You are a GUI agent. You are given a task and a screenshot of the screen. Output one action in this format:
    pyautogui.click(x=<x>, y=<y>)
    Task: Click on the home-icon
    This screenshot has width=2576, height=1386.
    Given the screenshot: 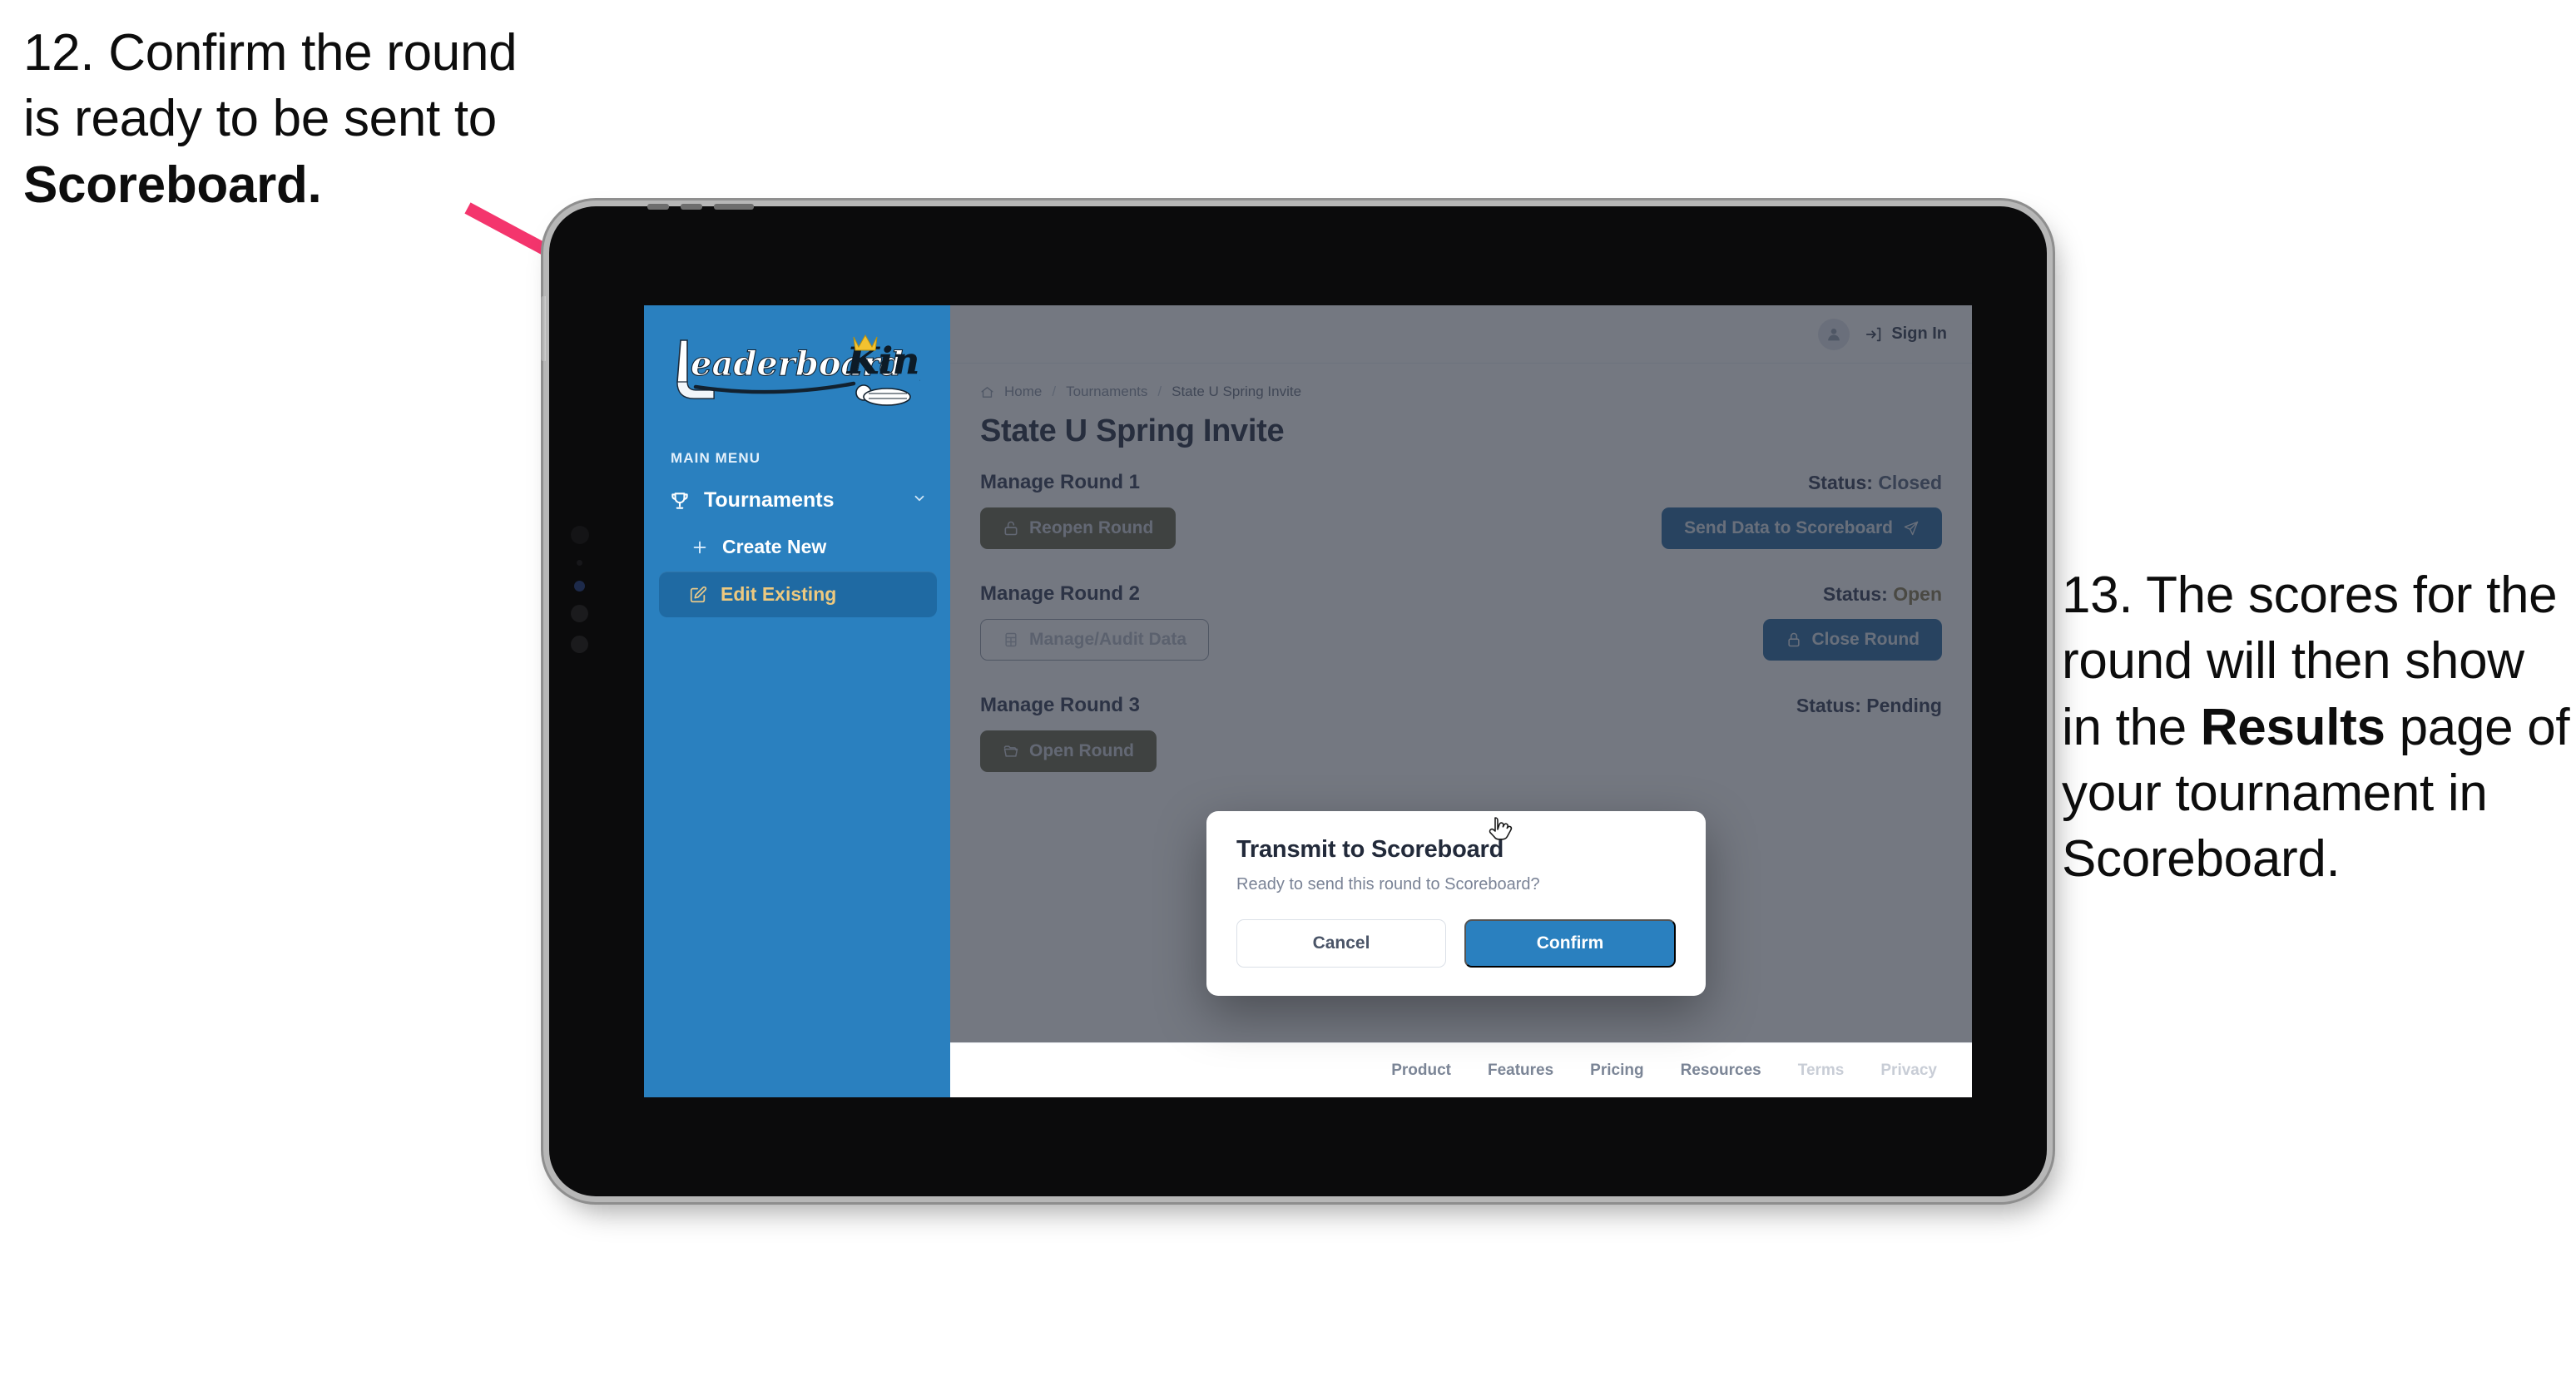 What is the action you would take?
    pyautogui.click(x=987, y=392)
    